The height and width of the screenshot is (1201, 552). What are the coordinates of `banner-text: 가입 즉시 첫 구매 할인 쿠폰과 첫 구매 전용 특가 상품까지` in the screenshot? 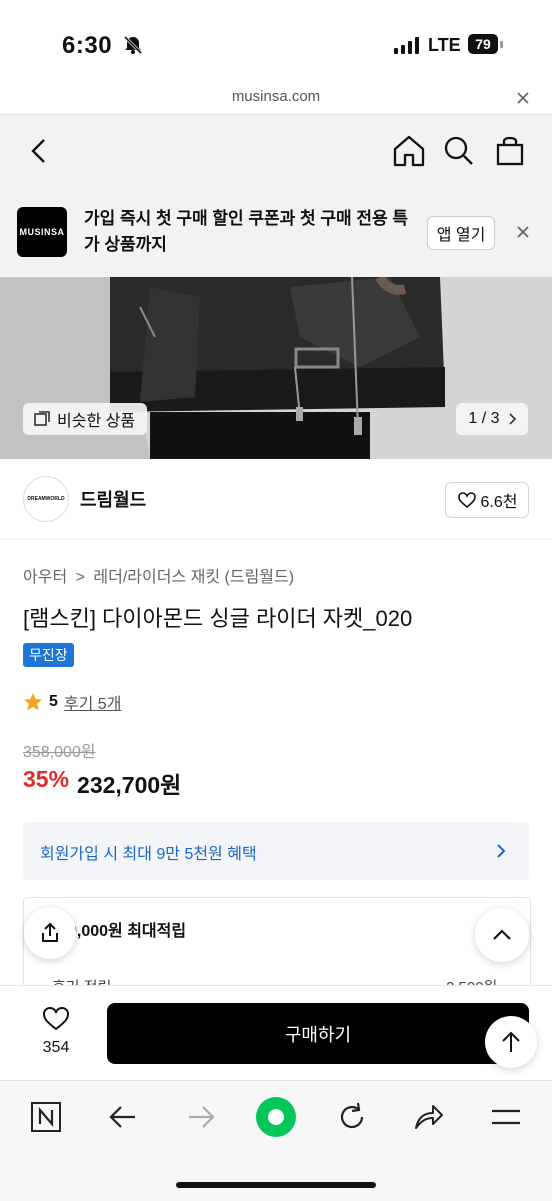 It's located at (246, 231).